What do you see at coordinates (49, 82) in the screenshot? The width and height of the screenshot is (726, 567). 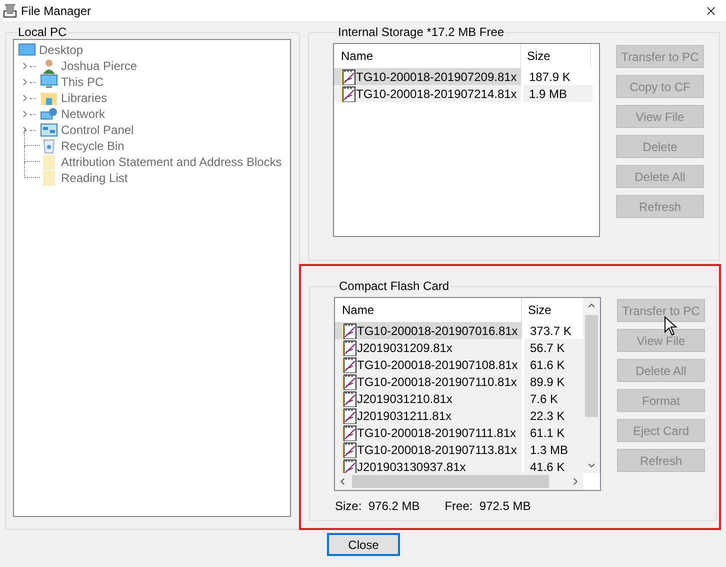 I see `monitor-icon` at bounding box center [49, 82].